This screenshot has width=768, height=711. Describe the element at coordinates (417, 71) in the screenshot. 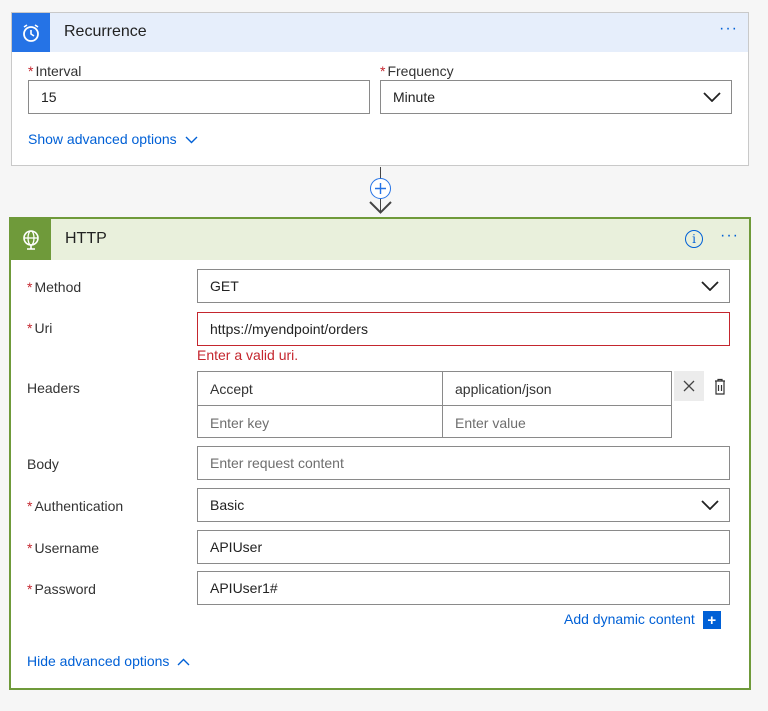

I see `frequency-label: * Frequency` at that location.